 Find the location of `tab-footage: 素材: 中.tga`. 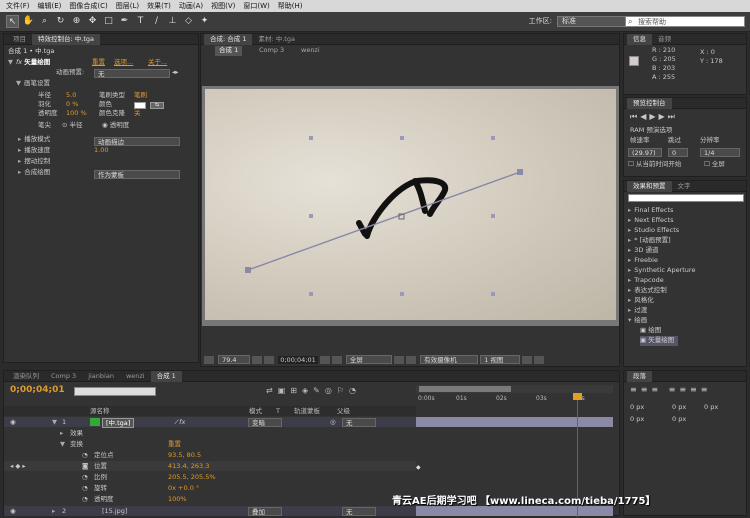

tab-footage: 素材: 中.tga is located at coordinates (276, 39).